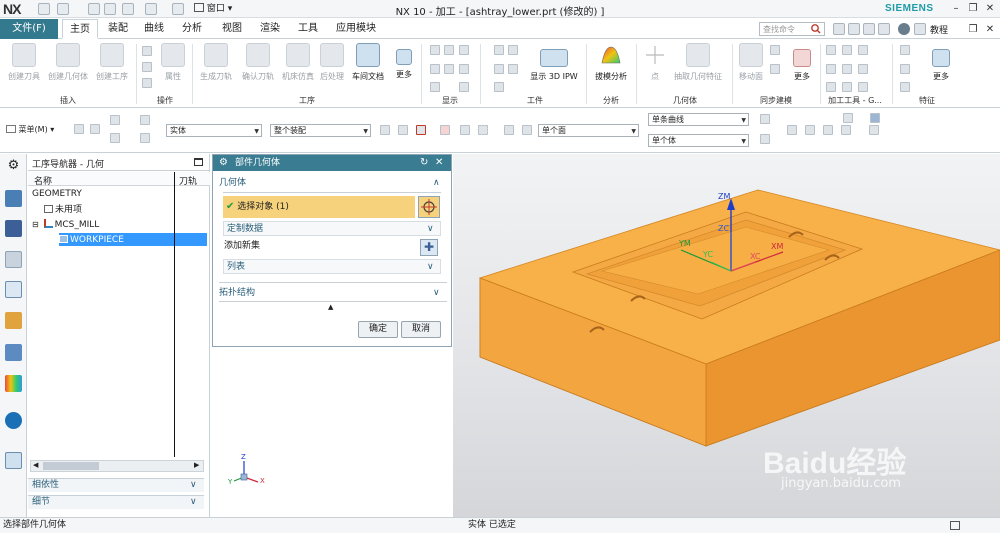 This screenshot has height=533, width=1000. What do you see at coordinates (196, 465) in the screenshot?
I see `scroll-right-icon: ▶` at bounding box center [196, 465].